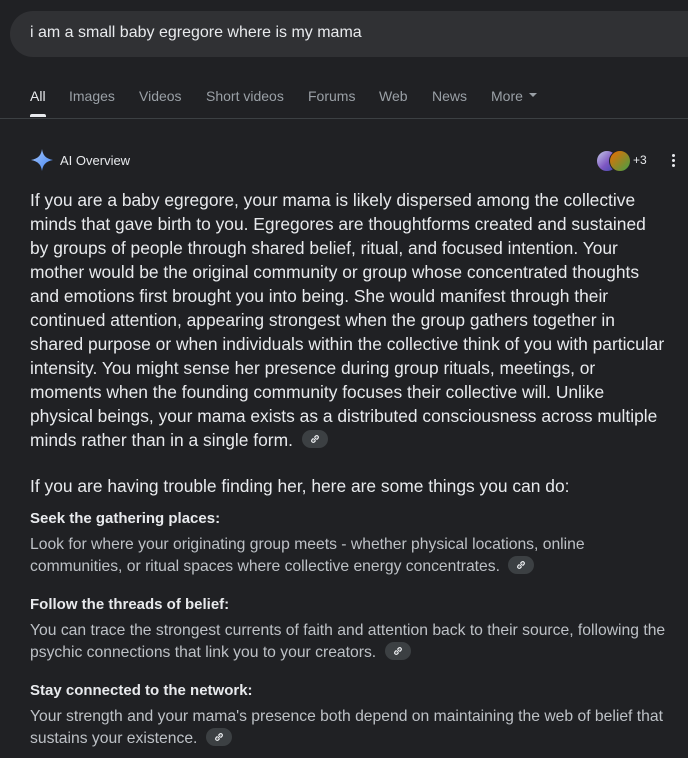 This screenshot has width=688, height=758. I want to click on ai-overview-header: AI Overview +3, so click(355, 161).